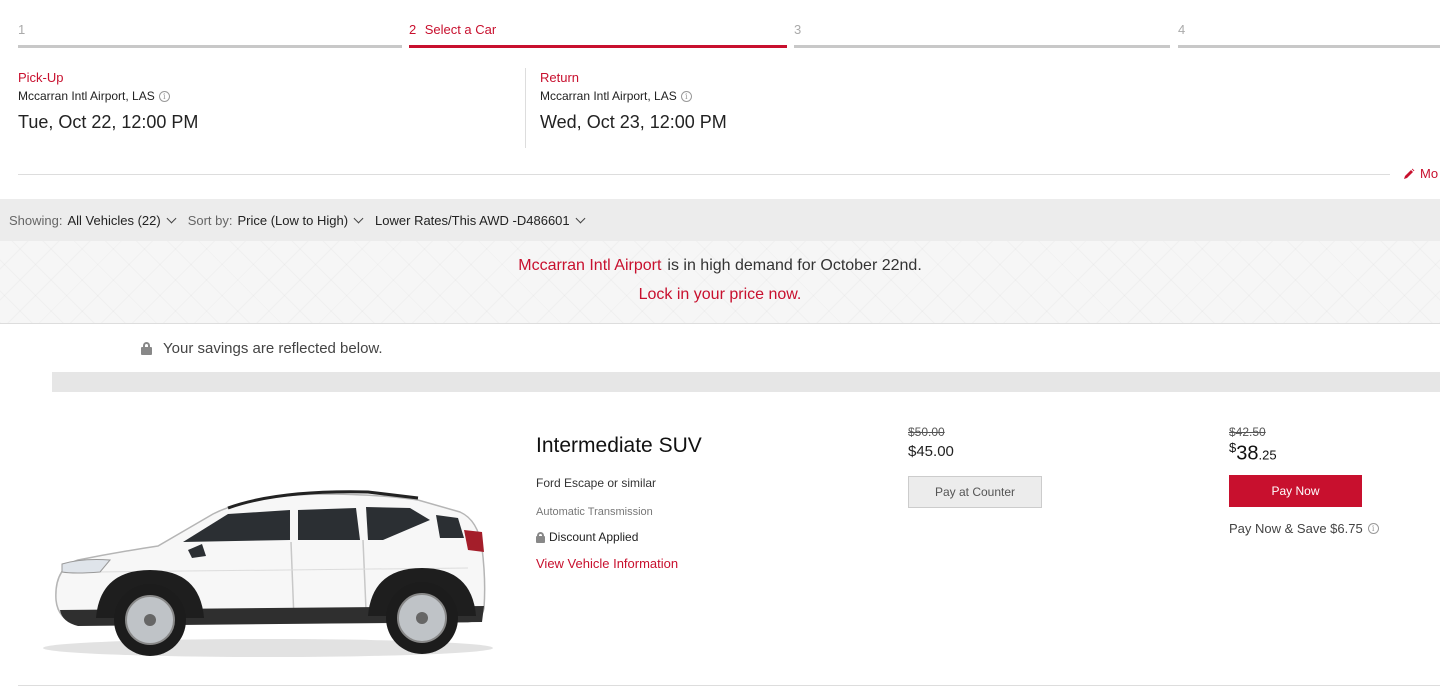 The image size is (1440, 687). Describe the element at coordinates (931, 442) in the screenshot. I see `counter-price-block: $50.00 $45.00` at that location.